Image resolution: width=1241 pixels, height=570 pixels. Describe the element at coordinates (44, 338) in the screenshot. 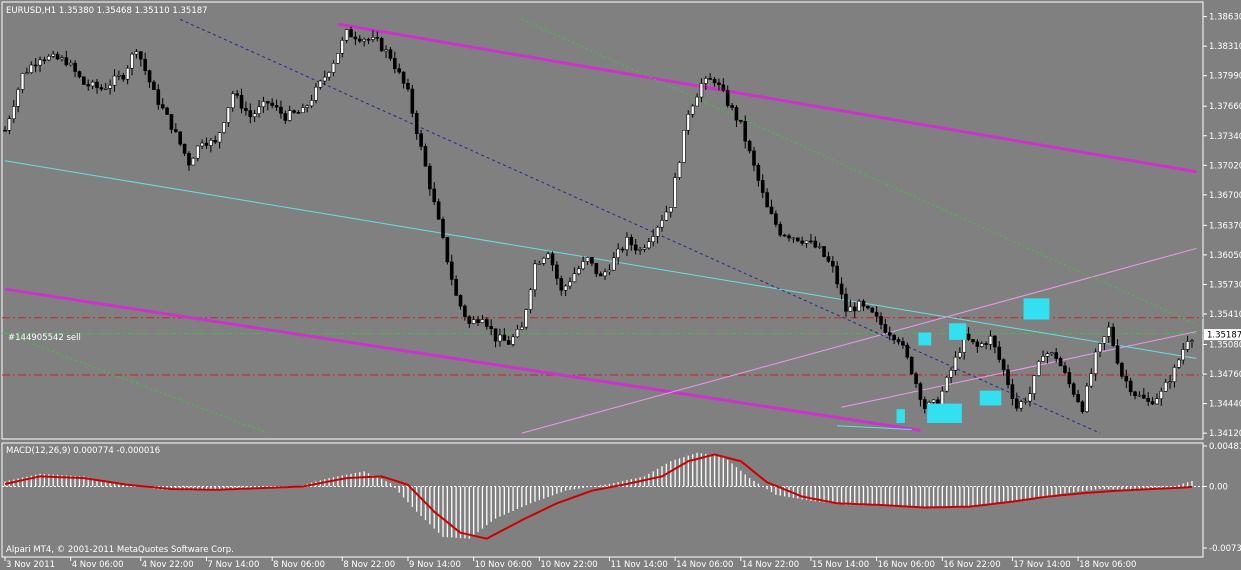

I see `order-label: #144905542 sell` at that location.